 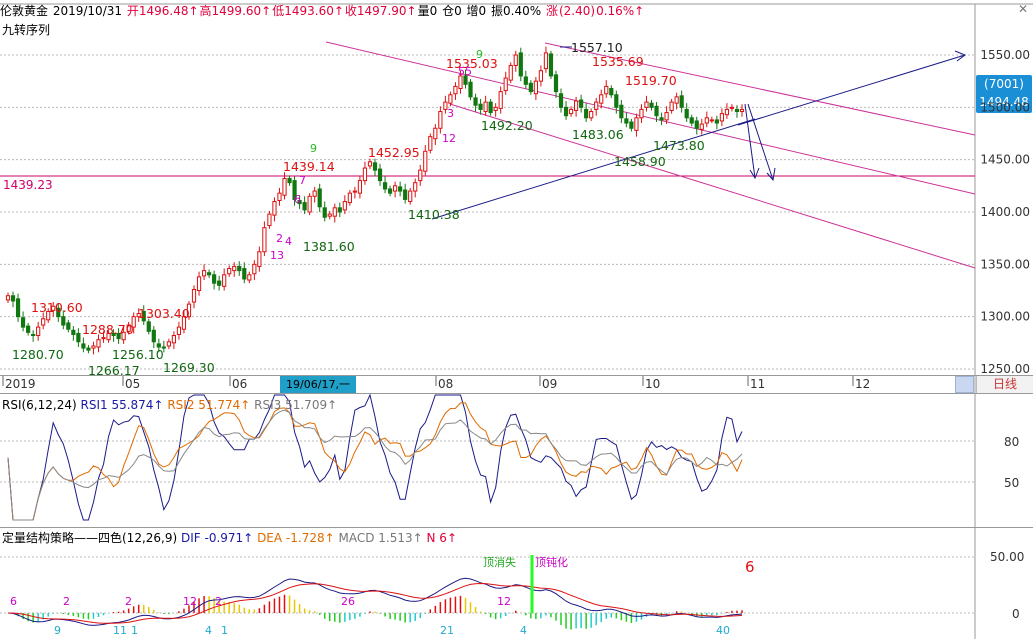 I want to click on macd-bottom-count: 40, so click(x=723, y=630).